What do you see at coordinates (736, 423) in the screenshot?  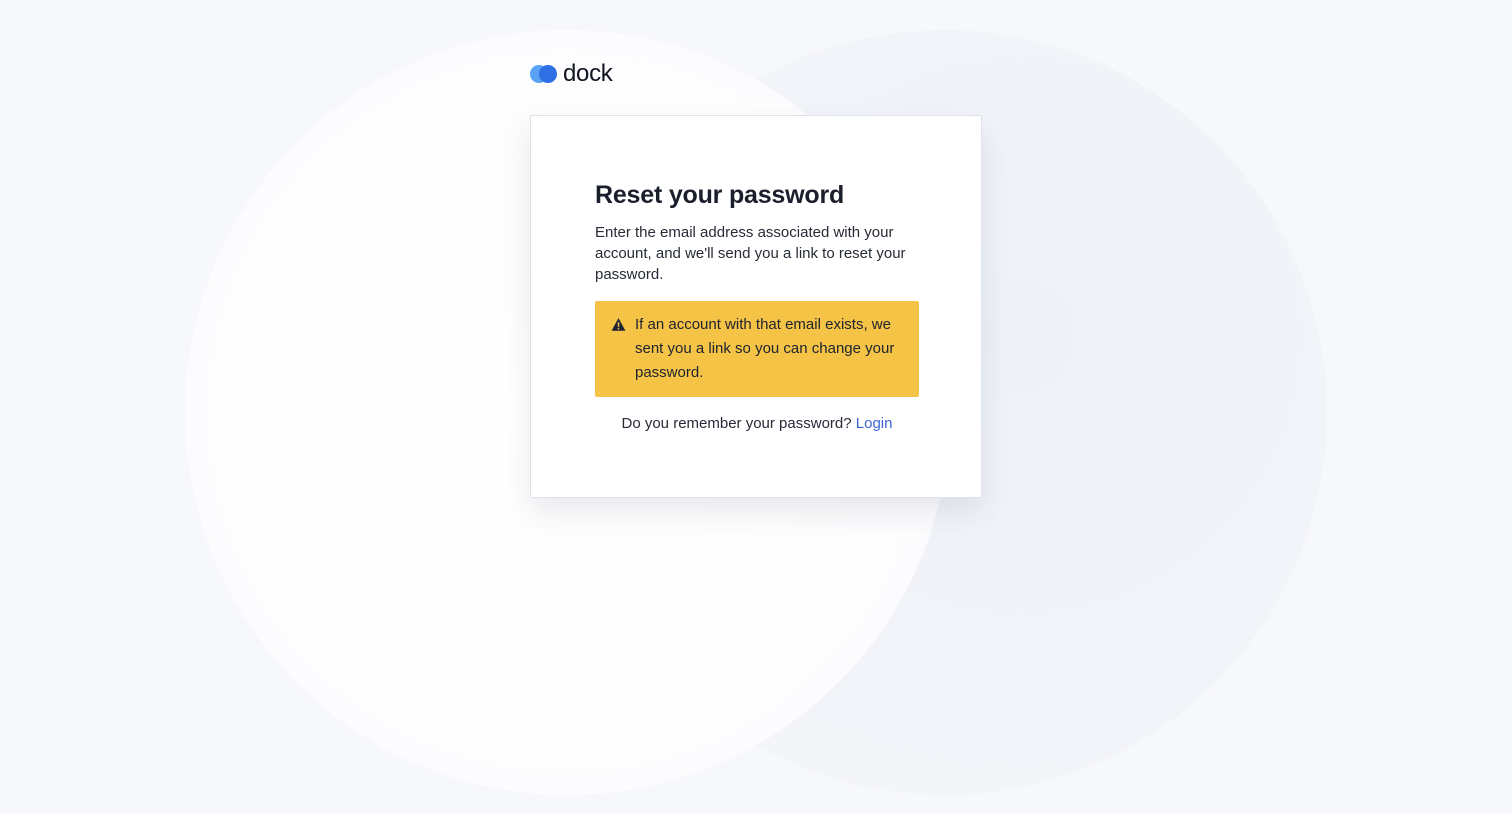 I see `remember-prompt: Do you remember your password?` at bounding box center [736, 423].